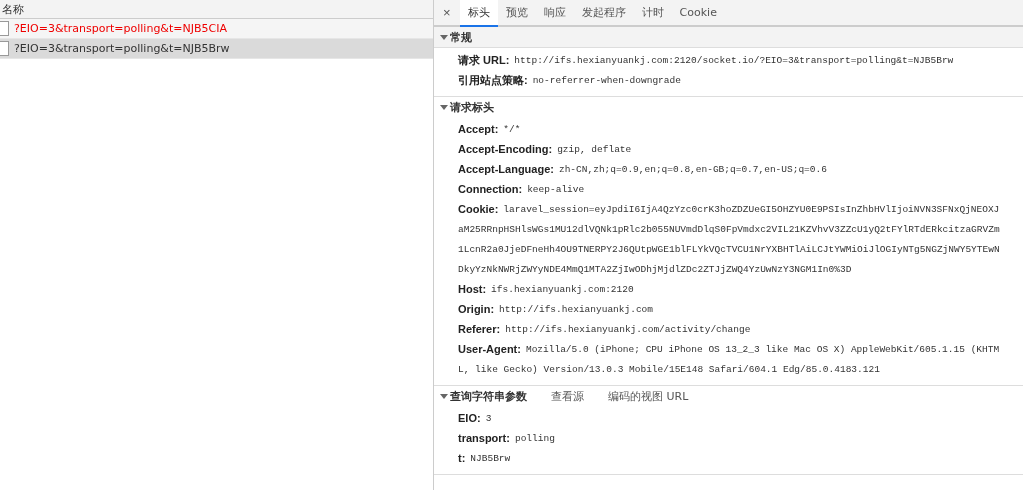  Describe the element at coordinates (484, 438) in the screenshot. I see `header-name: transport:` at that location.